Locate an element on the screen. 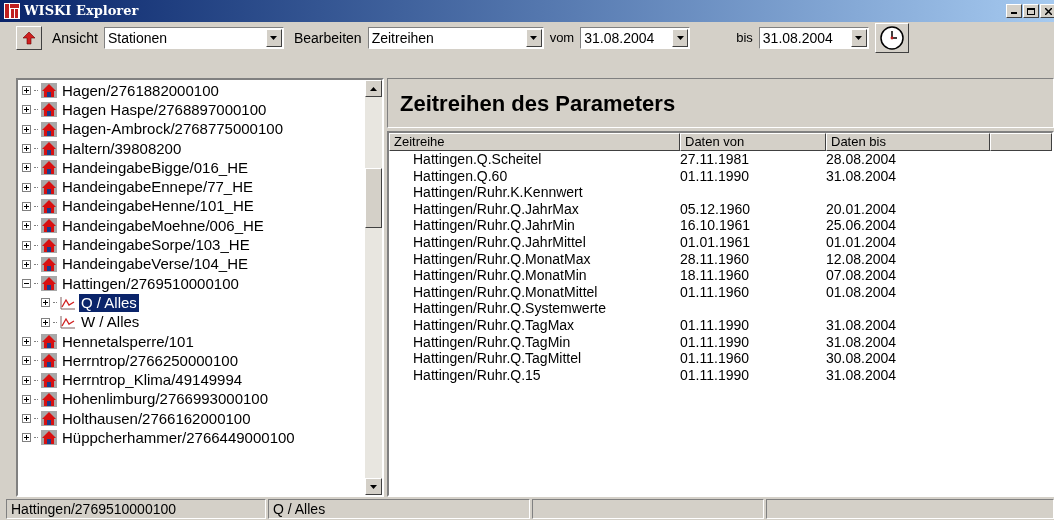 The height and width of the screenshot is (520, 1054). tree-item: Haltern/39808200 is located at coordinates (122, 148).